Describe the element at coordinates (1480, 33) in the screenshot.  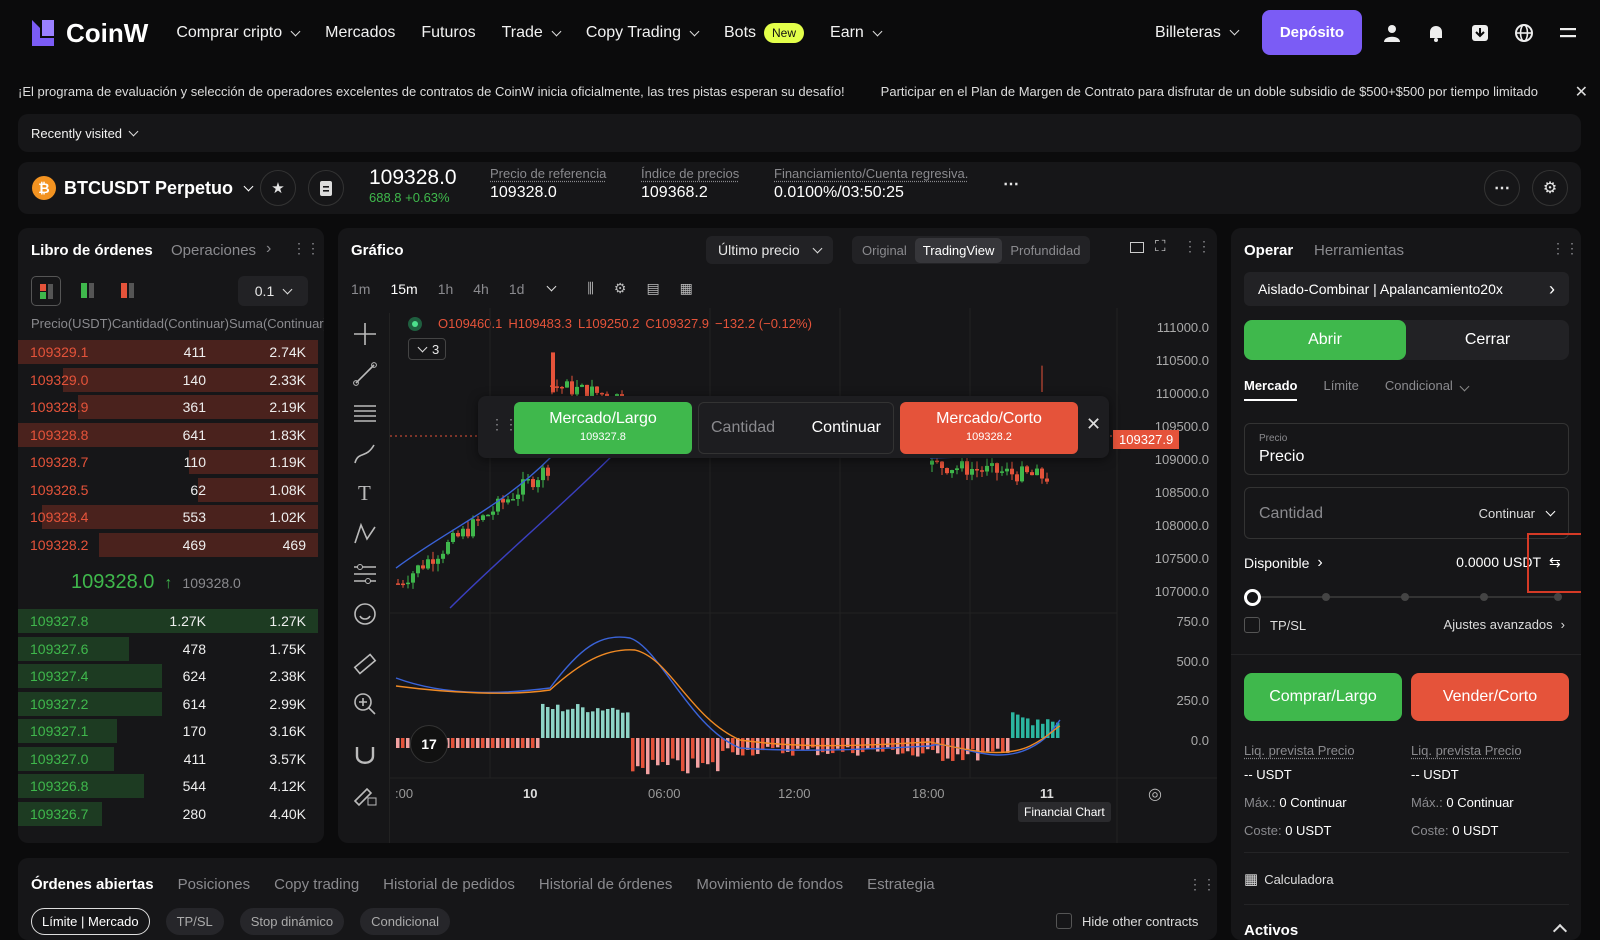
I see `download-icon` at that location.